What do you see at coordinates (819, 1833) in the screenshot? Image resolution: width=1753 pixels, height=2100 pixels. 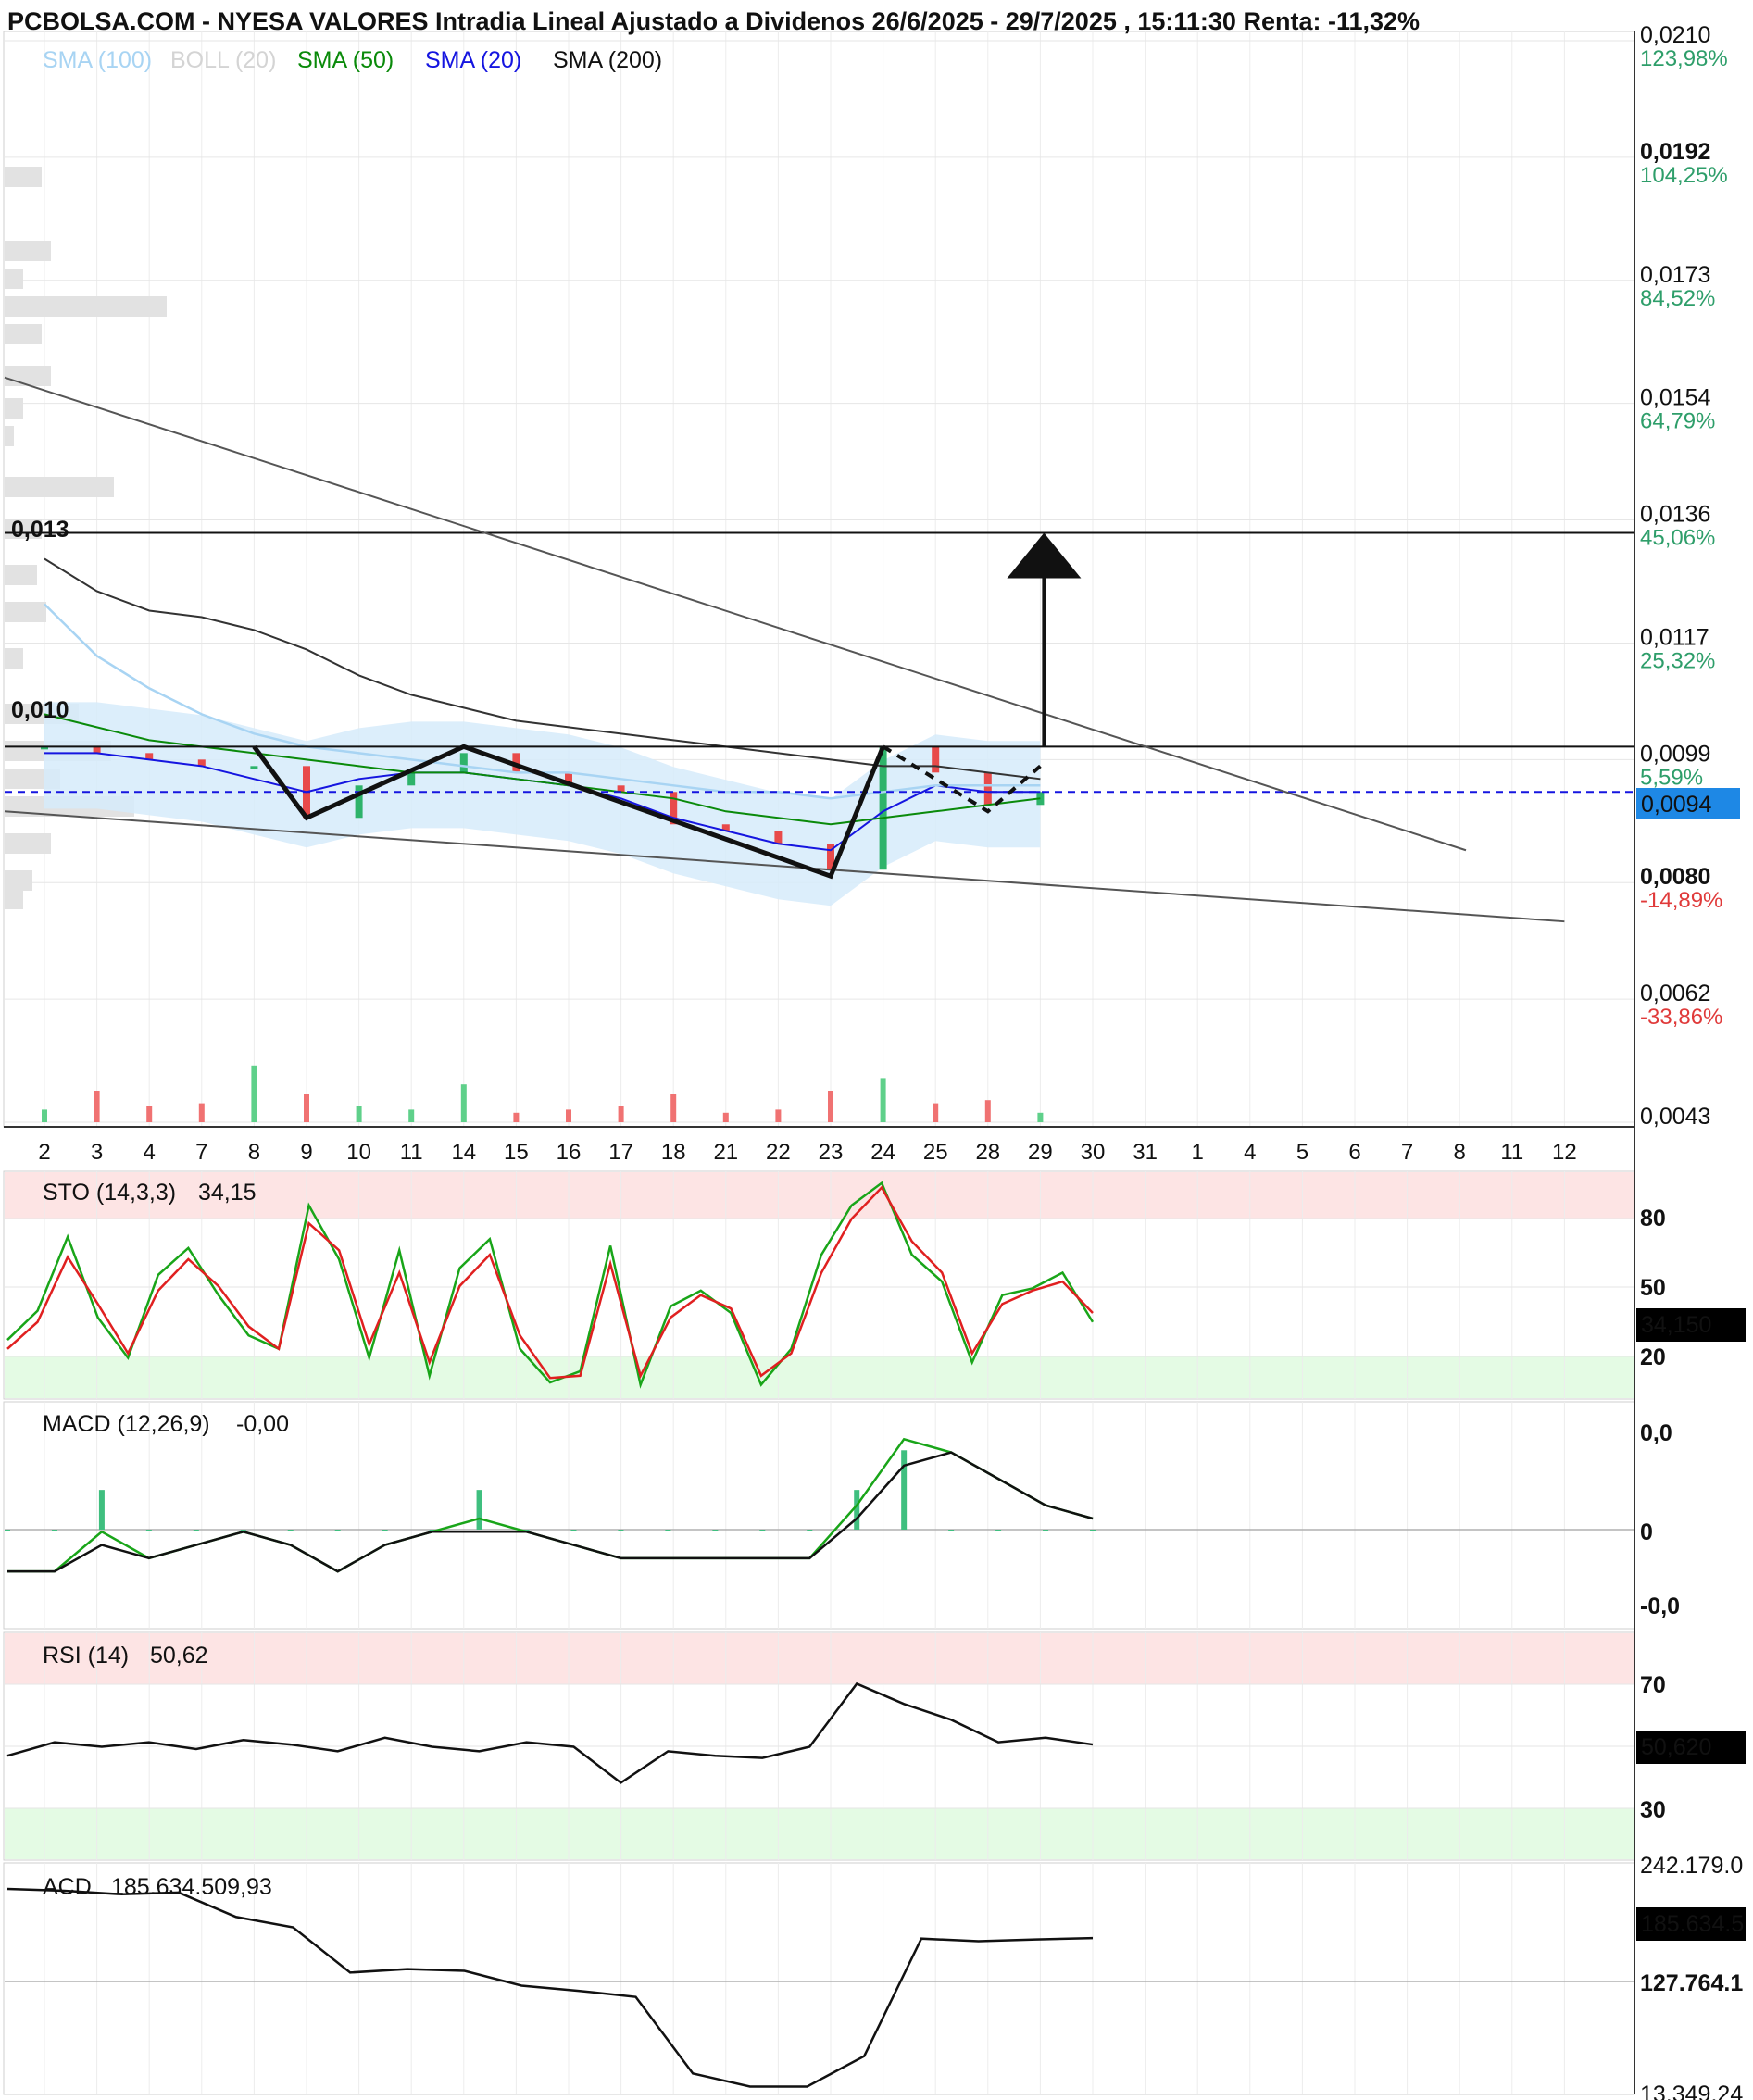 I see `rsi-oversold-zone` at bounding box center [819, 1833].